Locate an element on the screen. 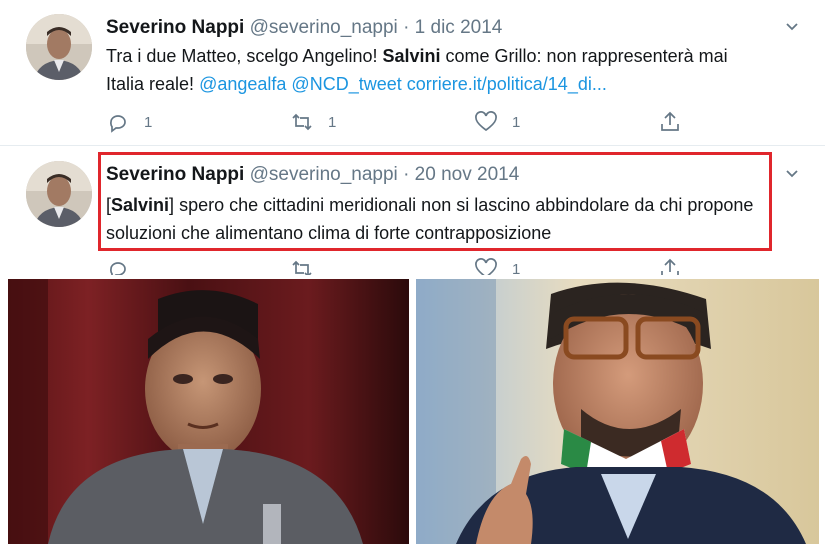 This screenshot has height=550, width=825. tweet-actions: 1 1 1 is located at coordinates (406, 122).